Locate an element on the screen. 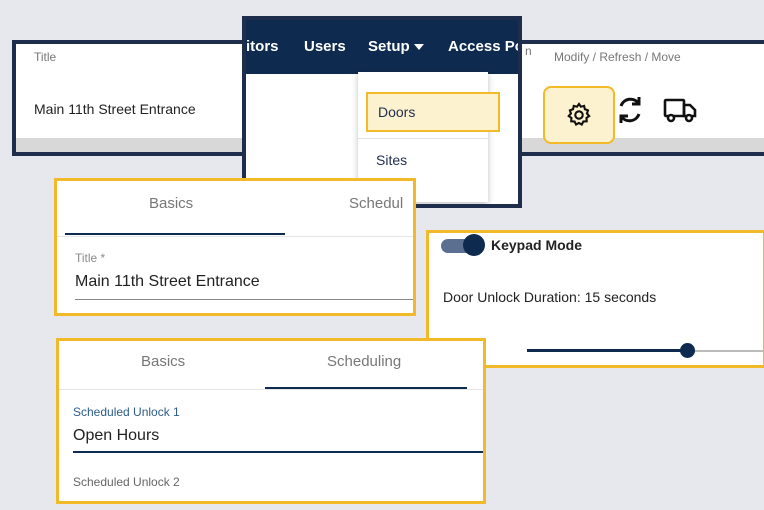  unlock-duration-label: Door Unlock Duration: 15 seconds is located at coordinates (550, 297).